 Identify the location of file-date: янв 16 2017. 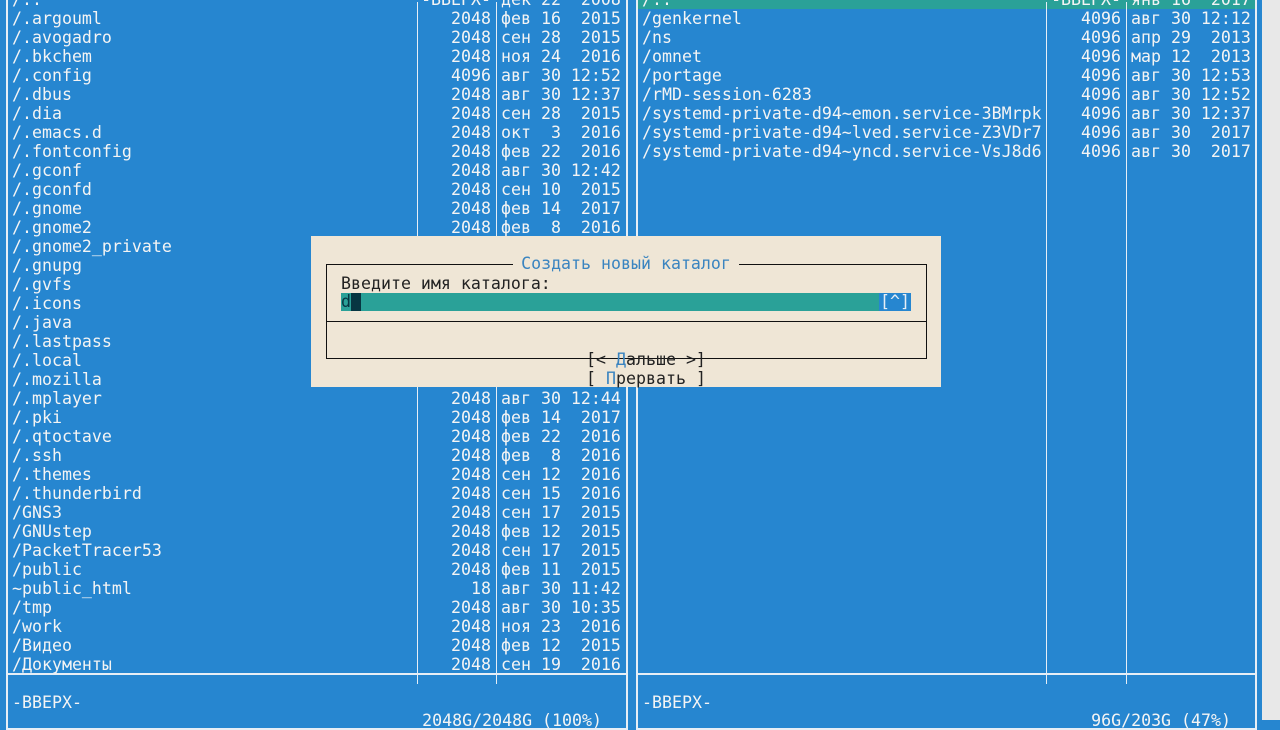
(1191, 4).